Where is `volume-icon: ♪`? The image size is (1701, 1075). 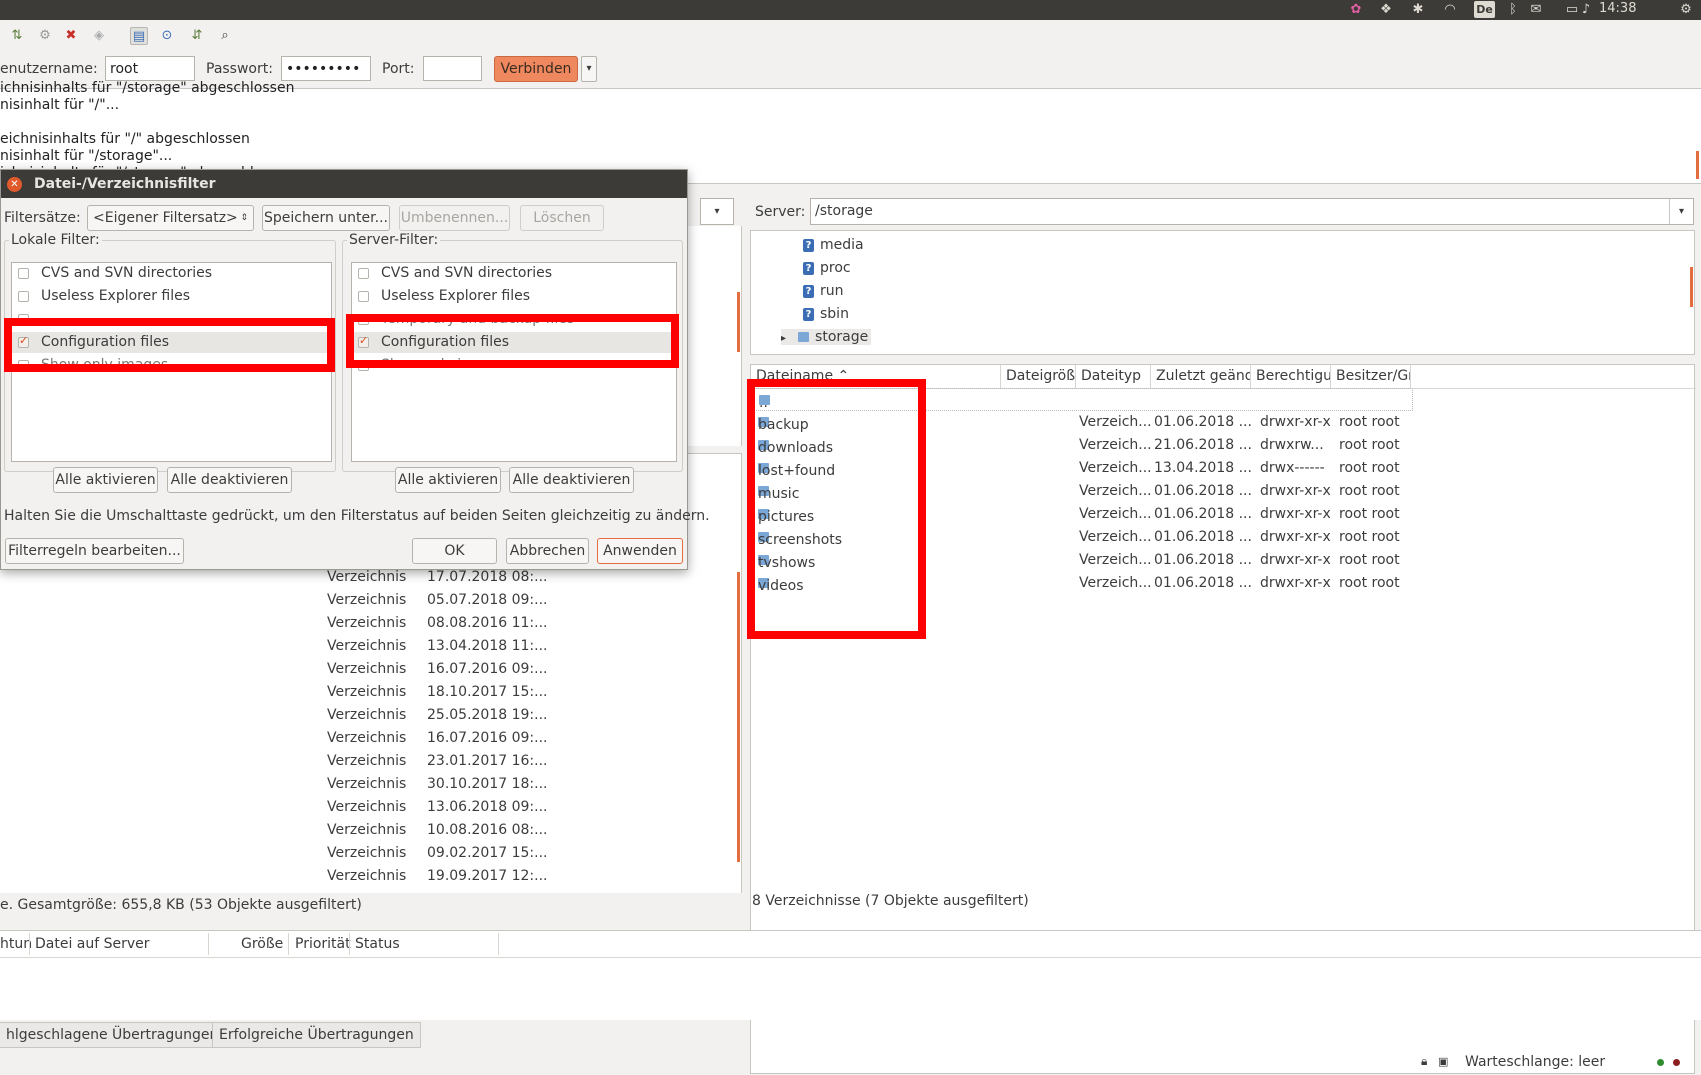
volume-icon: ♪ is located at coordinates (1586, 10).